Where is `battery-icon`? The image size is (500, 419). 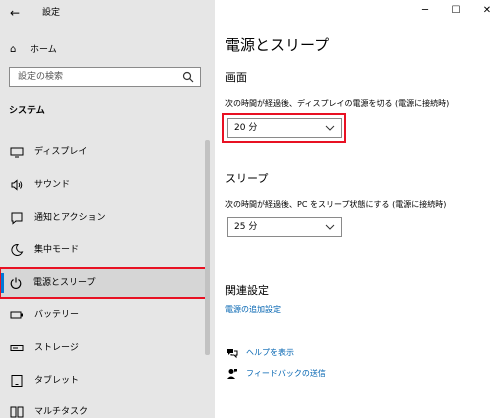
battery-icon is located at coordinates (16, 315).